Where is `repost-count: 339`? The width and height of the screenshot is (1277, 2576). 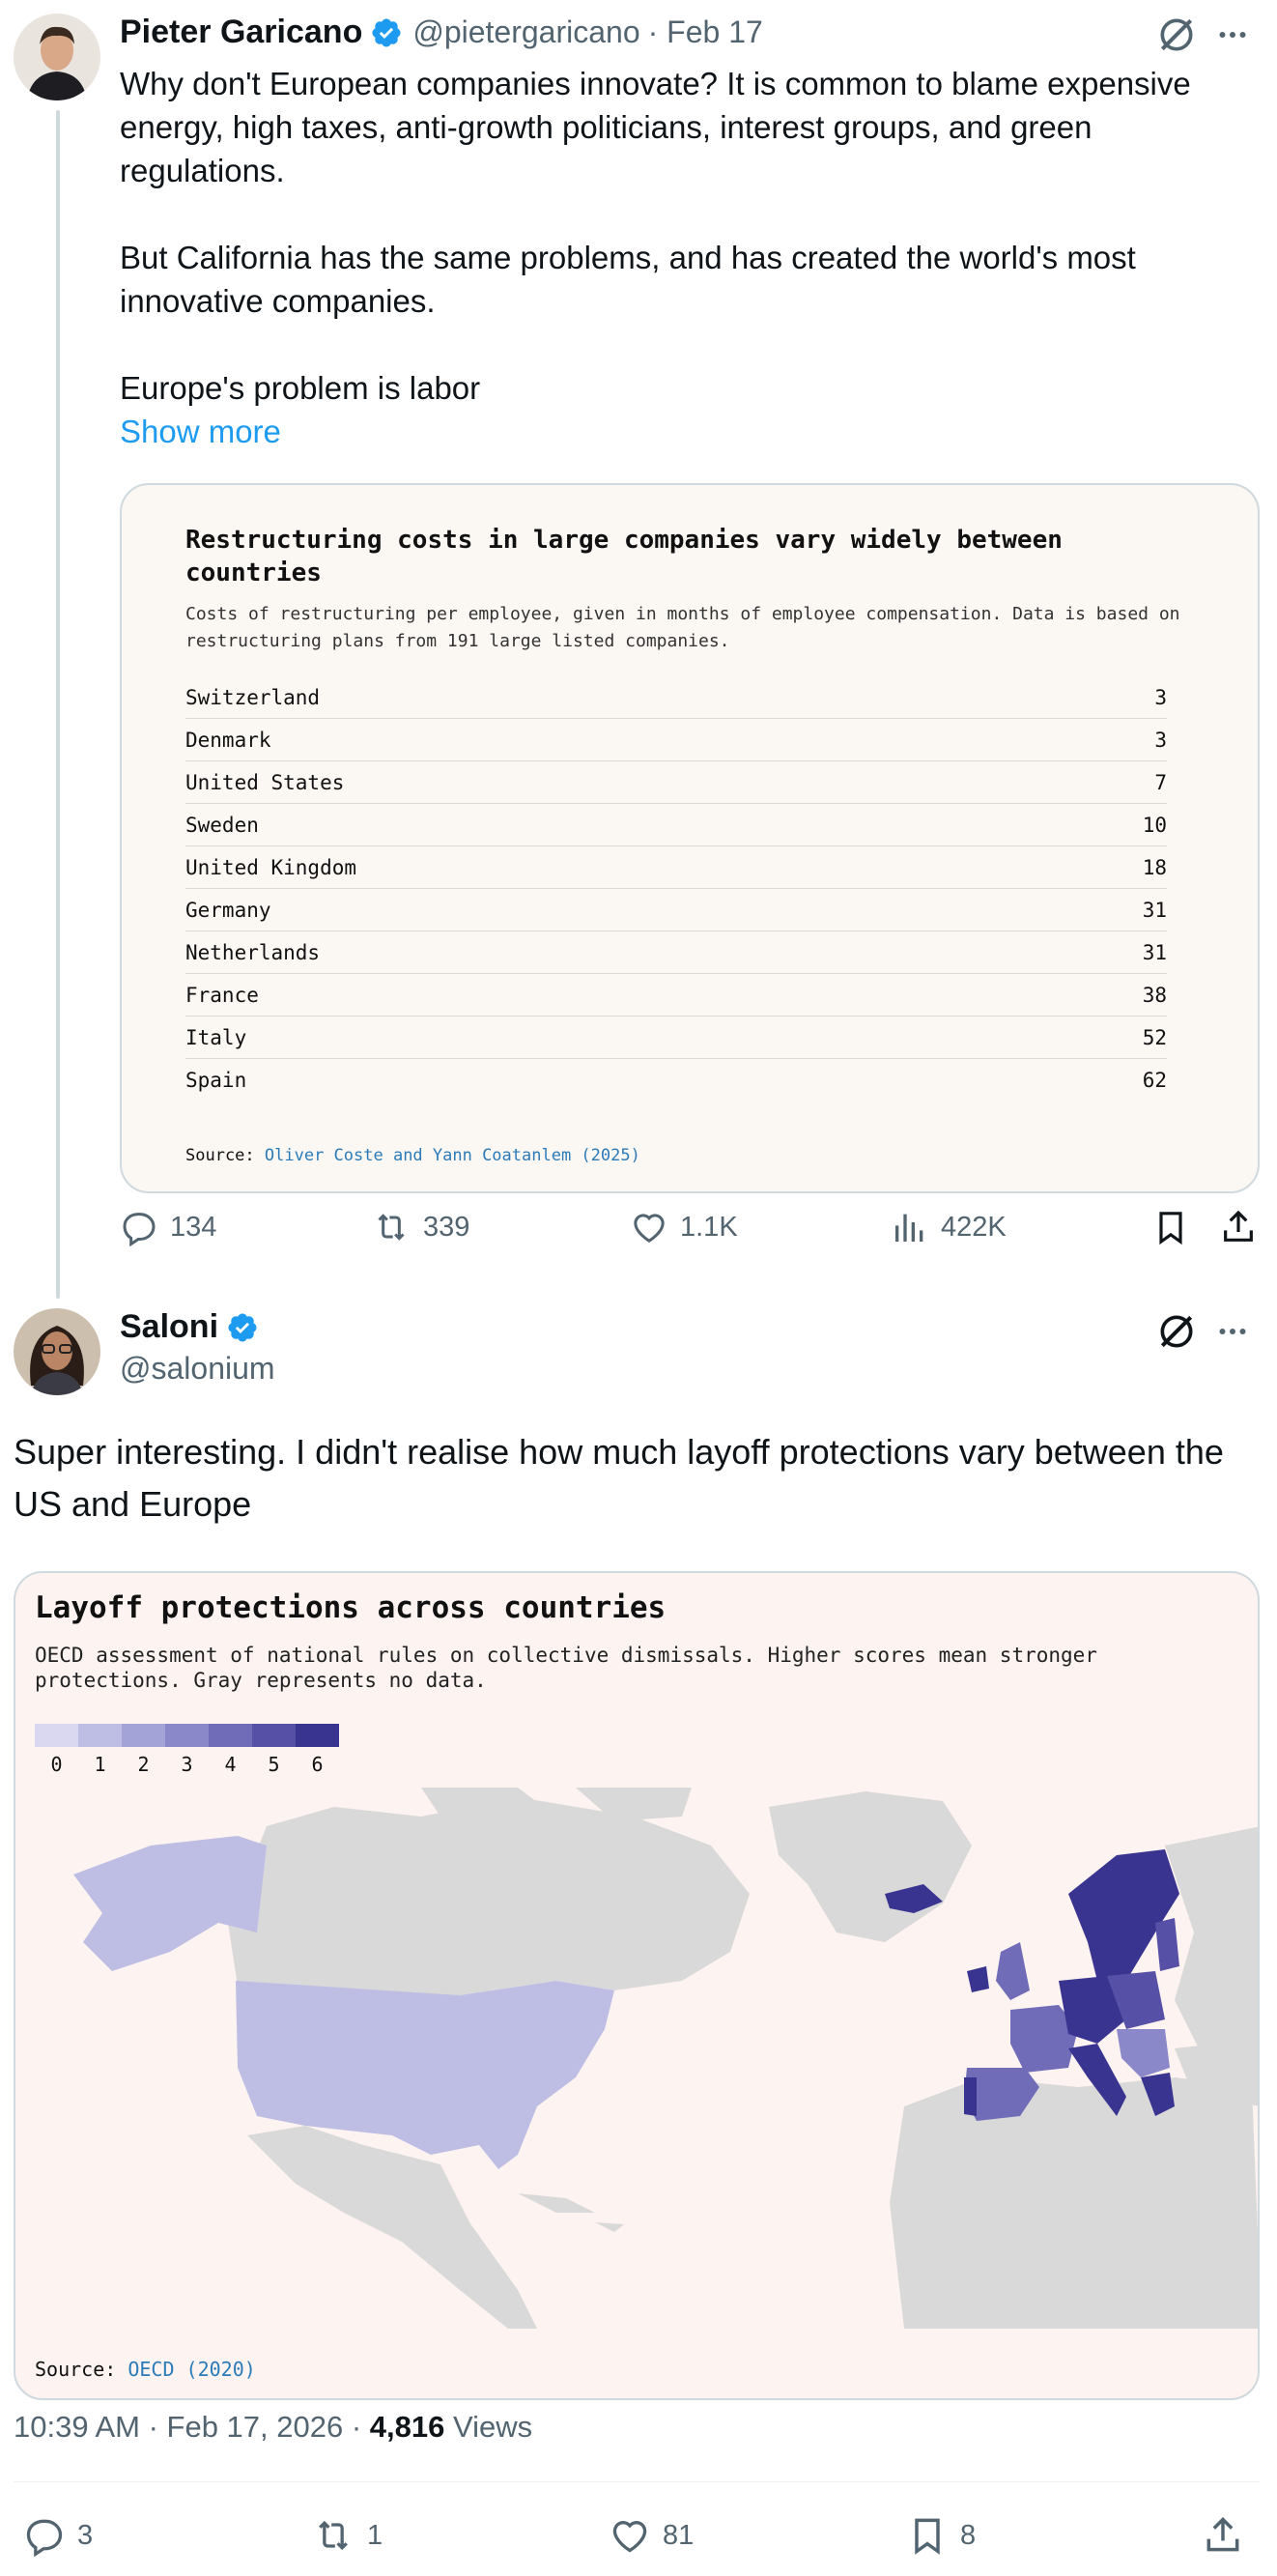
repost-count: 339 is located at coordinates (446, 1227).